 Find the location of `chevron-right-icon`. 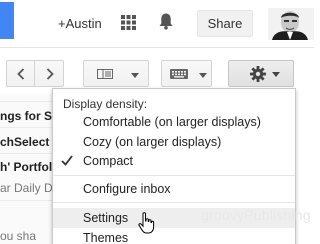

chevron-right-icon is located at coordinates (50, 74).